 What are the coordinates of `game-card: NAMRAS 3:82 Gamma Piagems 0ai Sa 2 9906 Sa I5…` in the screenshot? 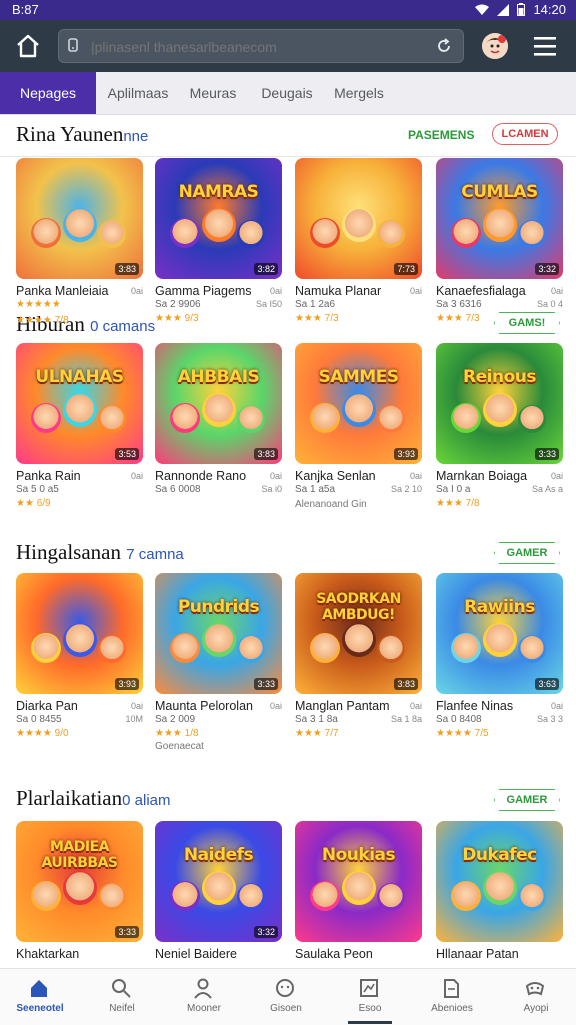 It's located at (218, 241).